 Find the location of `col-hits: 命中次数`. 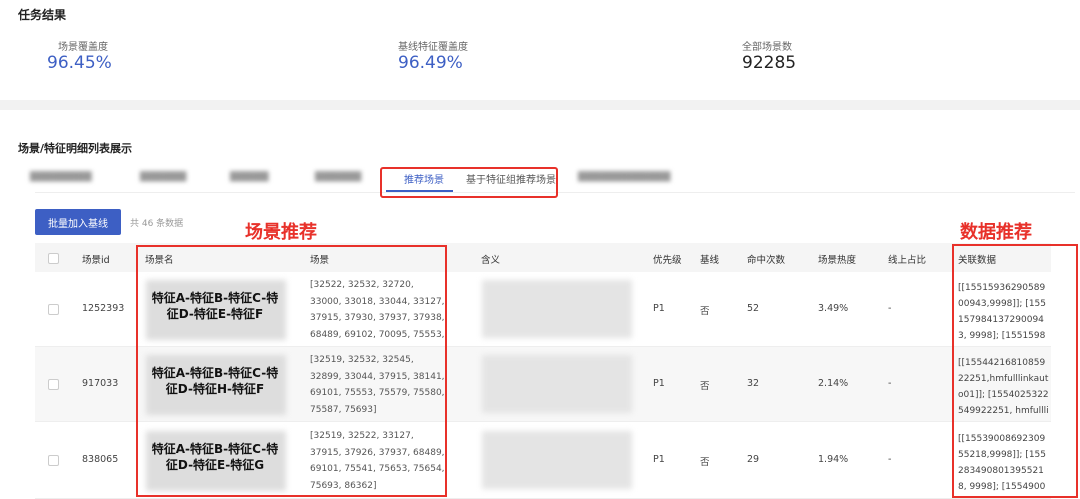

col-hits: 命中次数 is located at coordinates (766, 260).